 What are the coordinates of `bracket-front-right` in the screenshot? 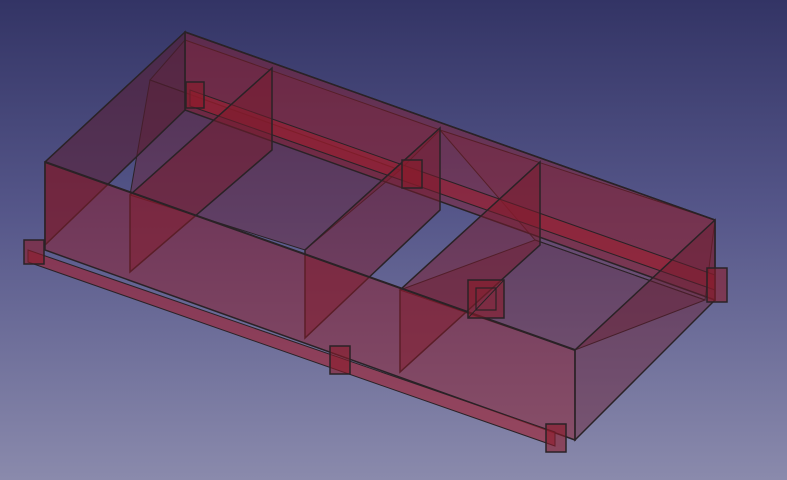 It's located at (556, 438).